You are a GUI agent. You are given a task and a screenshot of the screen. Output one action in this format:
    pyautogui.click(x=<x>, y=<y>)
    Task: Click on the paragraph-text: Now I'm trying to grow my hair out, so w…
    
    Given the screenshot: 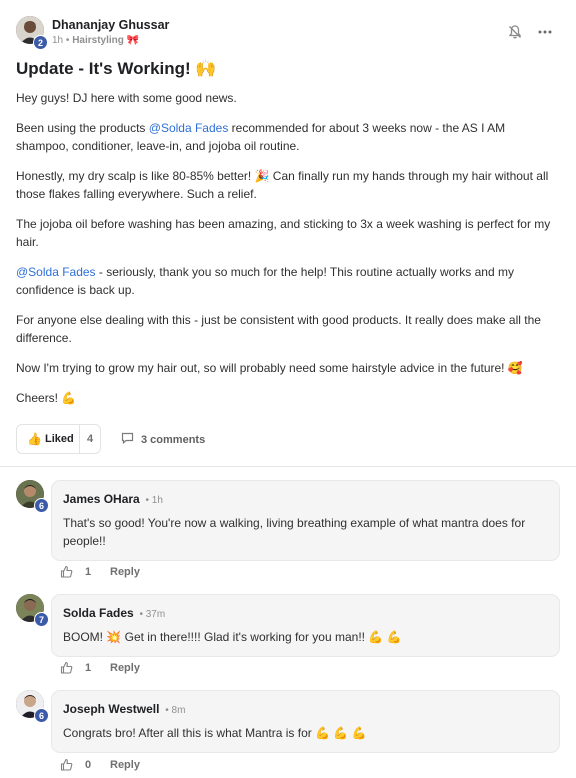 What is the action you would take?
    pyautogui.click(x=269, y=368)
    